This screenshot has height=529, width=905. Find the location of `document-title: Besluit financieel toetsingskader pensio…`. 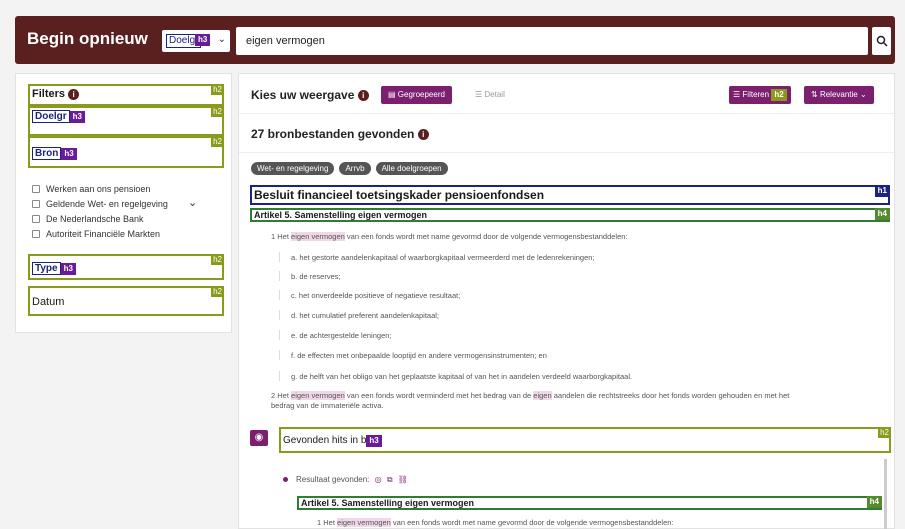

document-title: Besluit financieel toetsingskader pensio… is located at coordinates (570, 195).